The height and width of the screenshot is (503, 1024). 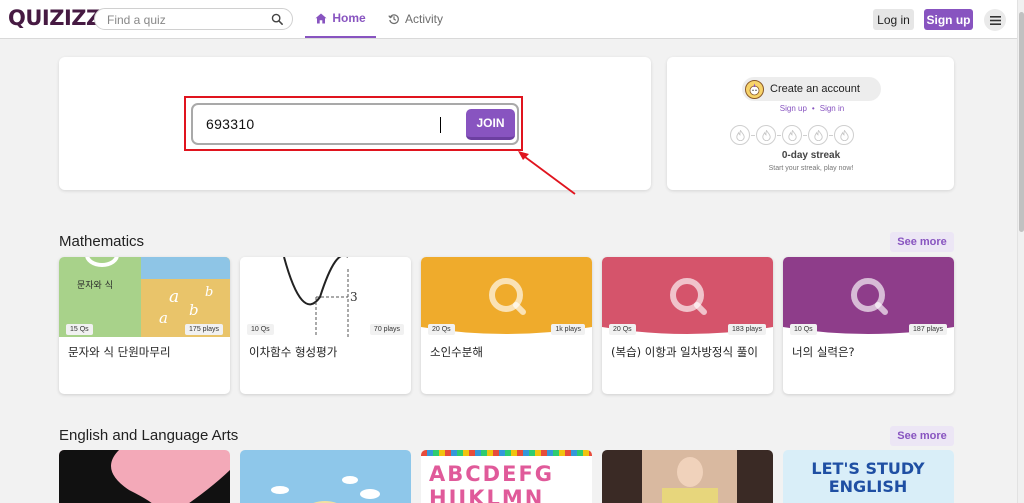 What do you see at coordinates (1021, 122) in the screenshot?
I see `scrollbar-thumb` at bounding box center [1021, 122].